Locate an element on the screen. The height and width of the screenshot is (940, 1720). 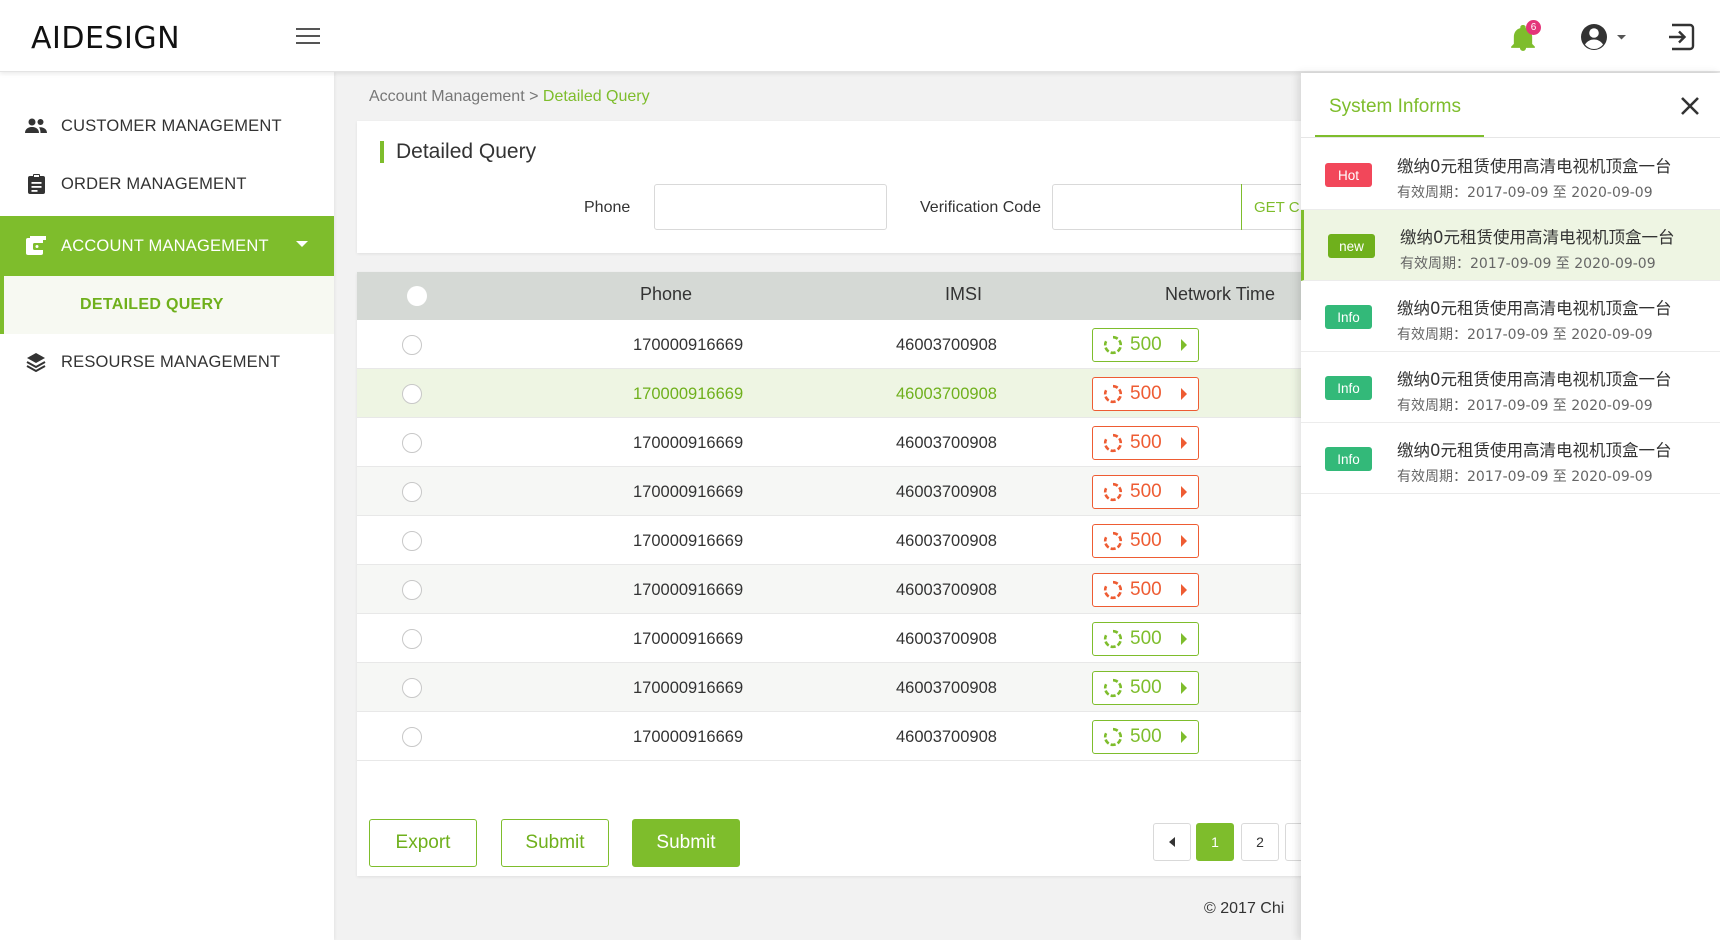
app-logo: AIDESIGN is located at coordinates (105, 38).